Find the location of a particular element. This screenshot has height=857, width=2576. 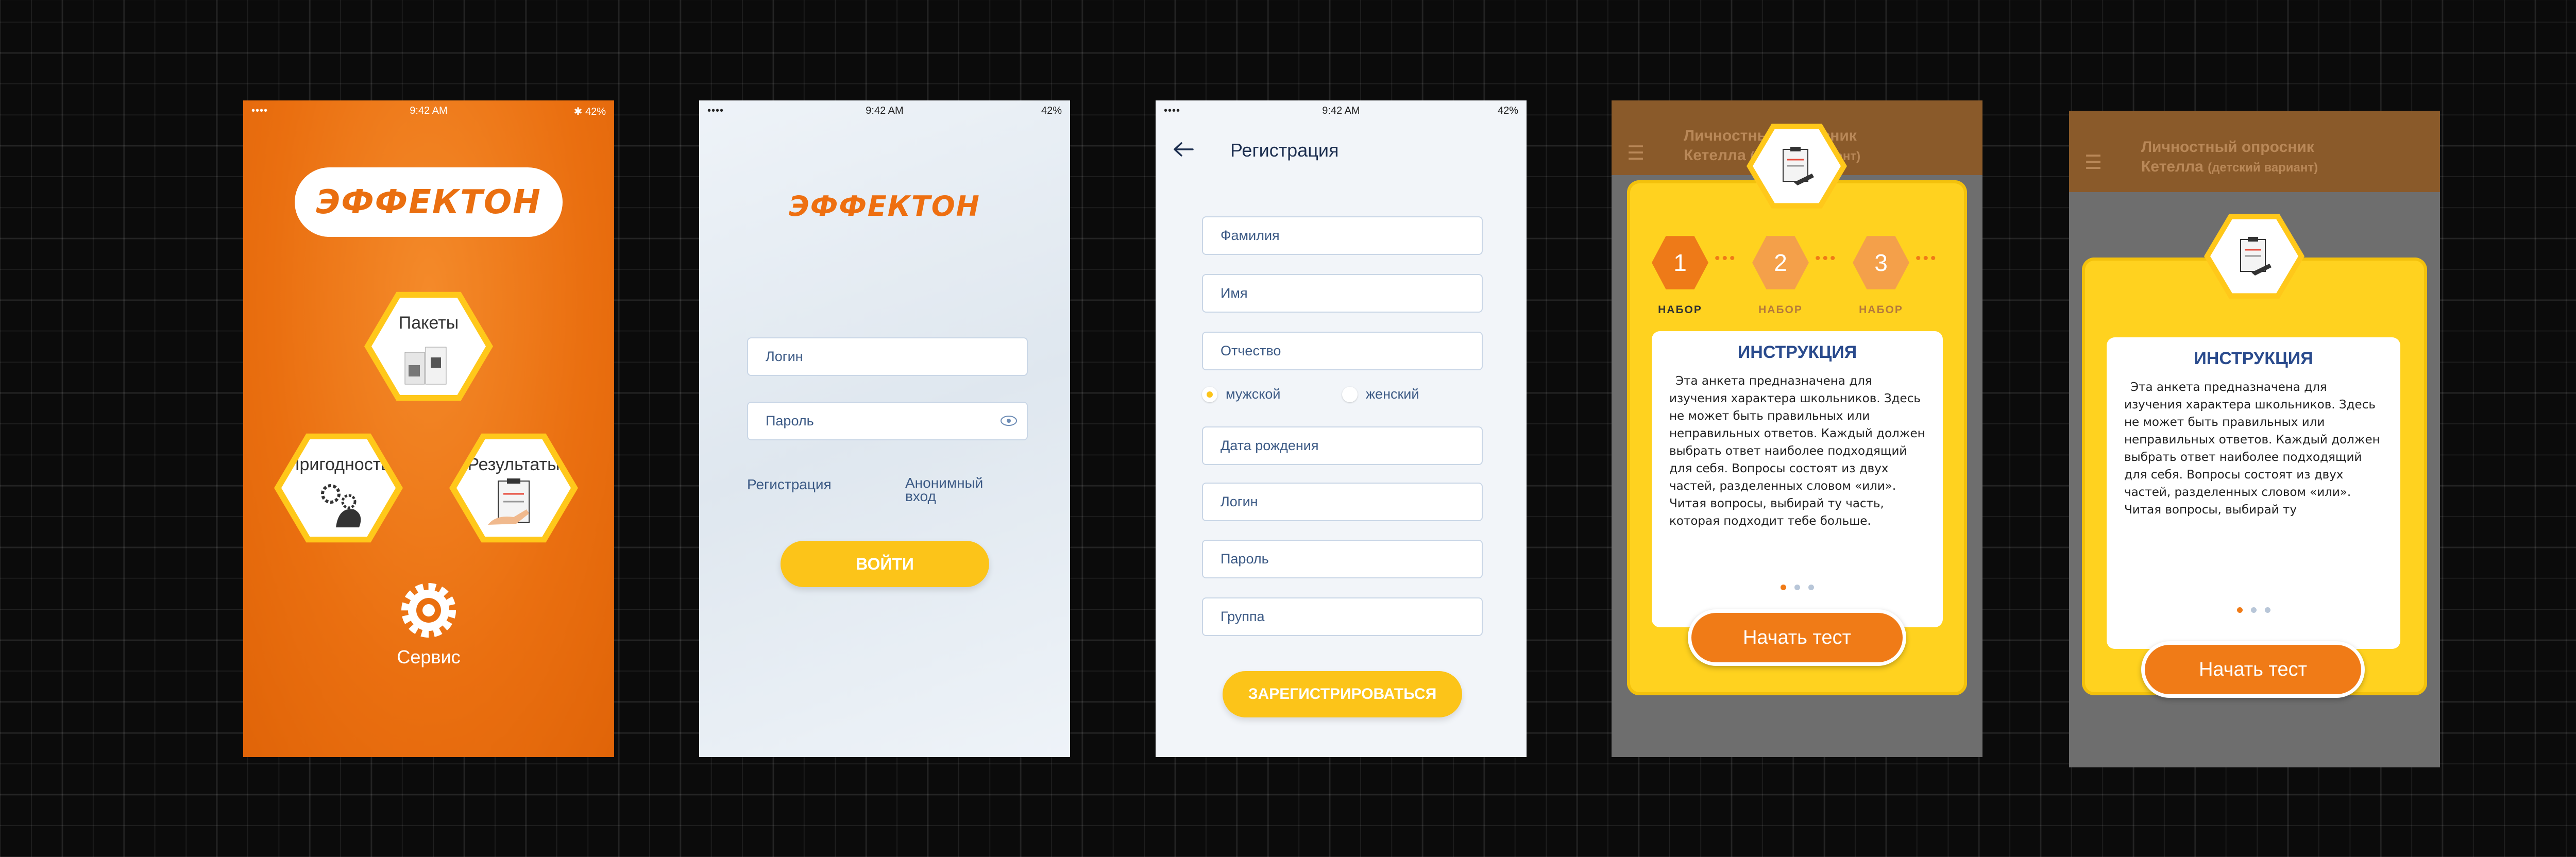

register-link: Регистрация is located at coordinates (789, 484).